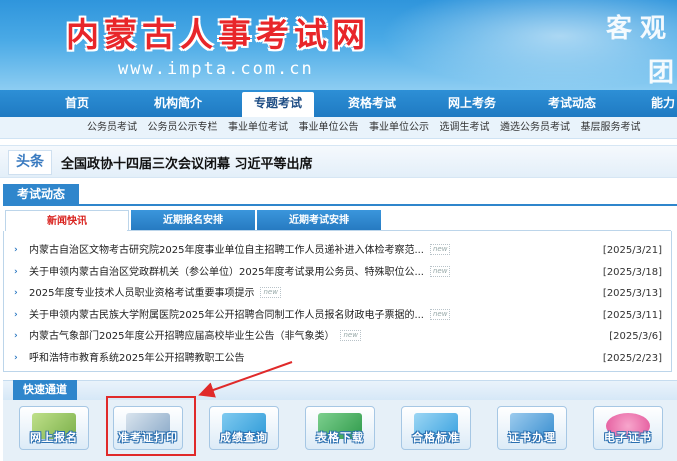 This screenshot has height=461, width=677. What do you see at coordinates (329, 127) in the screenshot?
I see `subnav-institution-announcement: 事业单位公告` at bounding box center [329, 127].